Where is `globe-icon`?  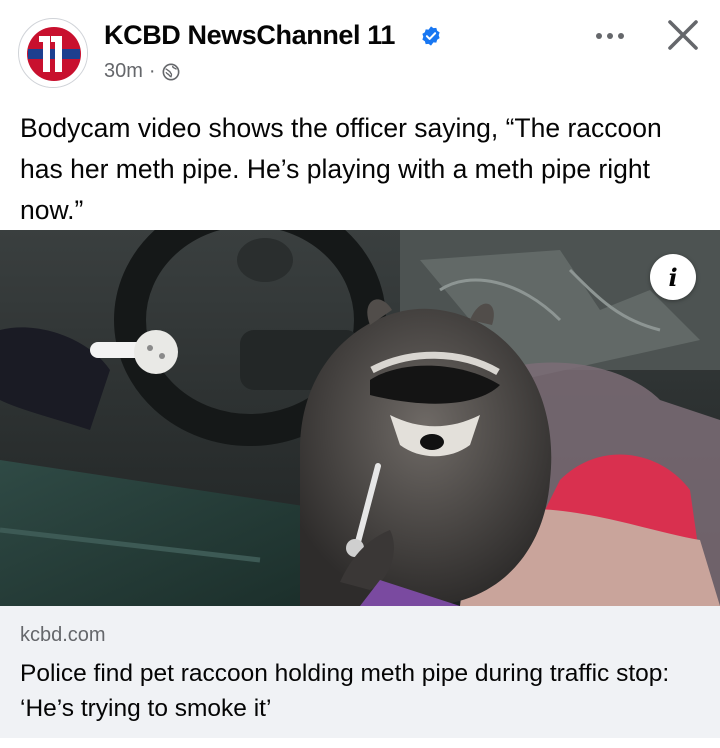 globe-icon is located at coordinates (171, 71).